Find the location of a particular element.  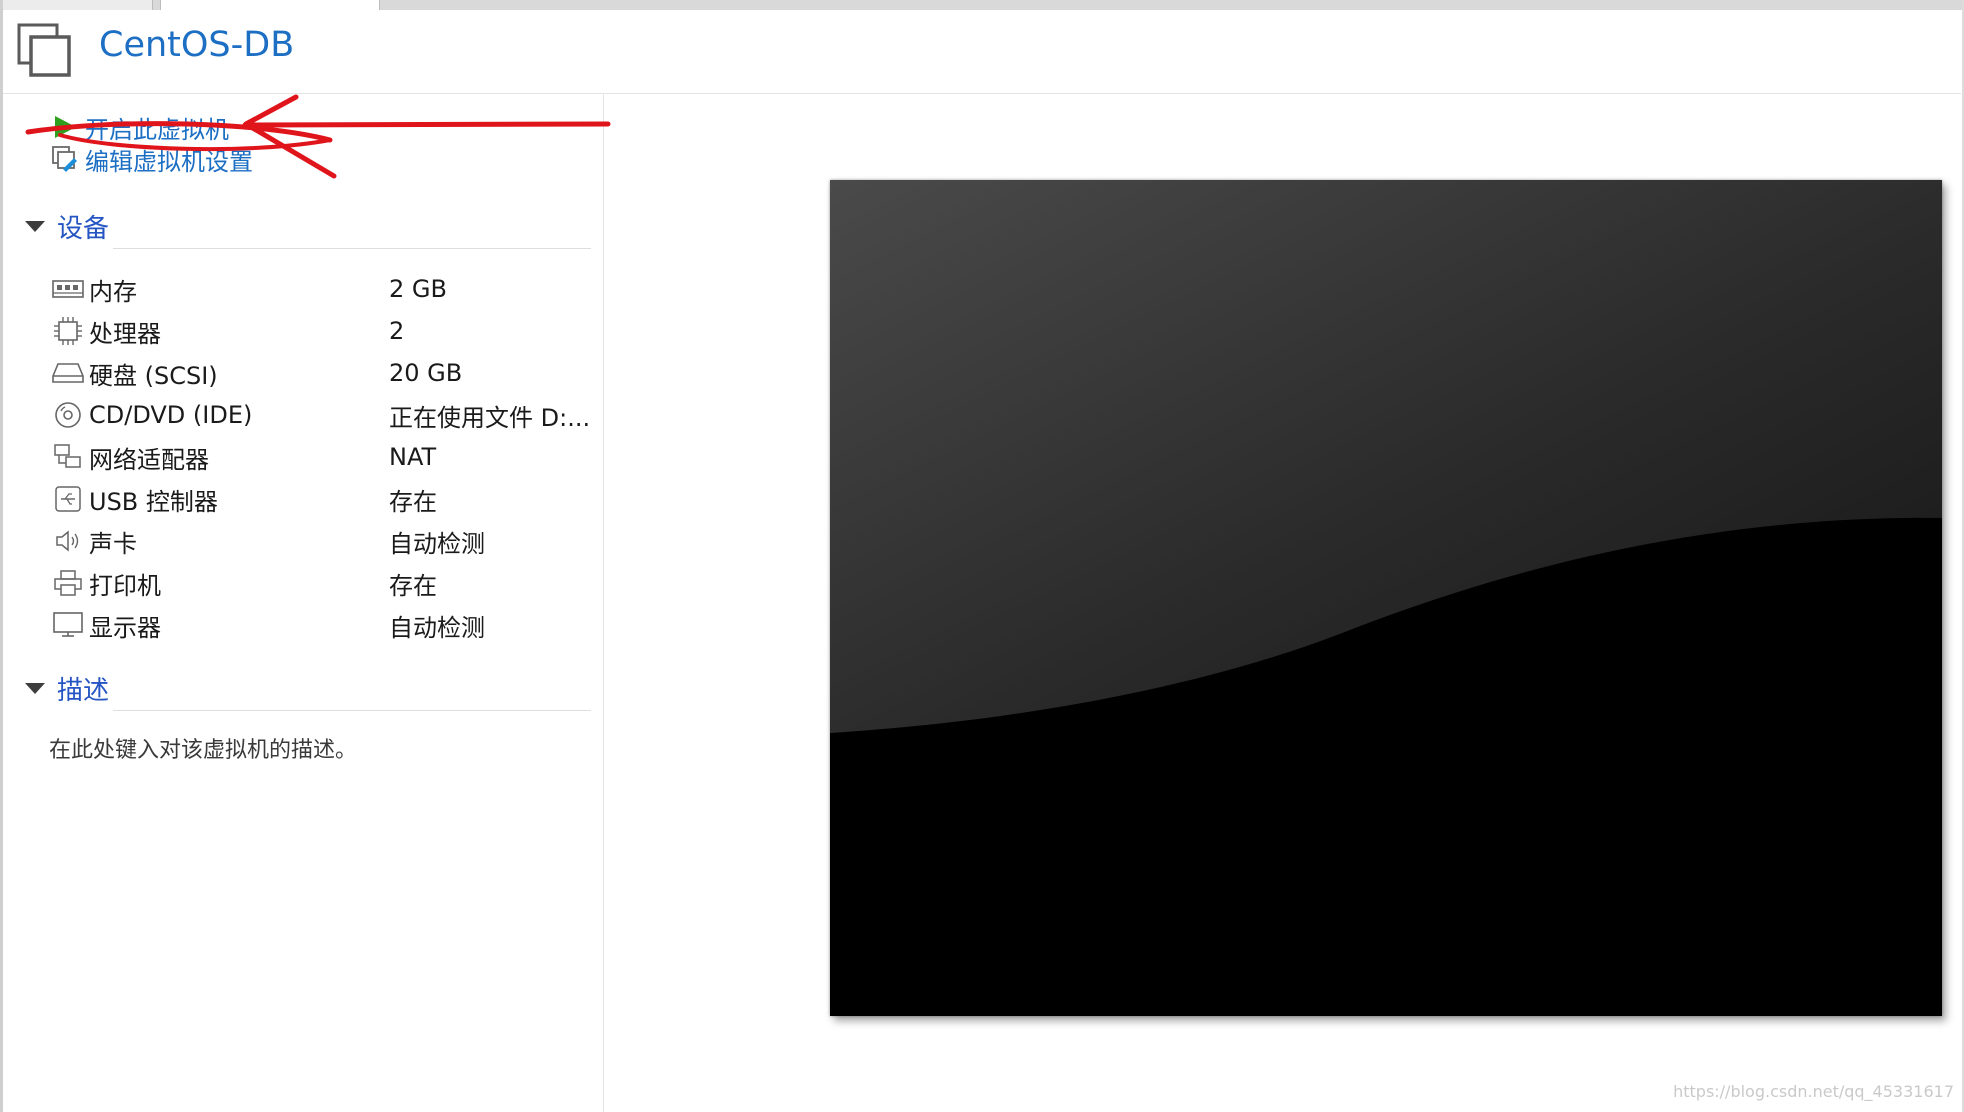

watermark-text: https://blog.csdn.net/qq_45331617 is located at coordinates (1813, 1091).